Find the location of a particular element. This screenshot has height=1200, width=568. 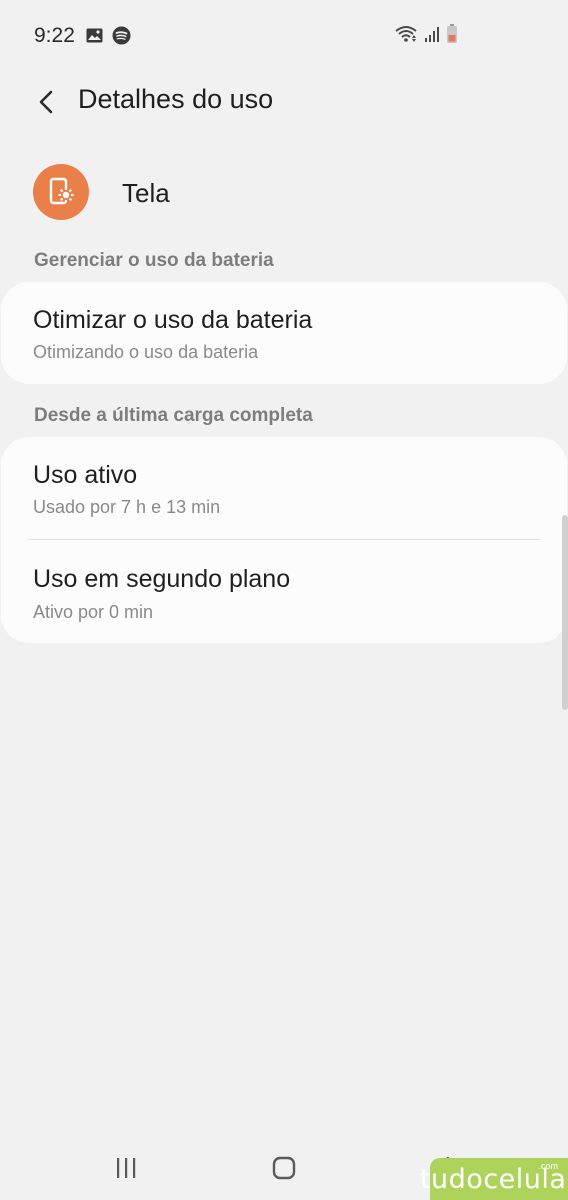

active-use-title: Uso ativo is located at coordinates (85, 475).